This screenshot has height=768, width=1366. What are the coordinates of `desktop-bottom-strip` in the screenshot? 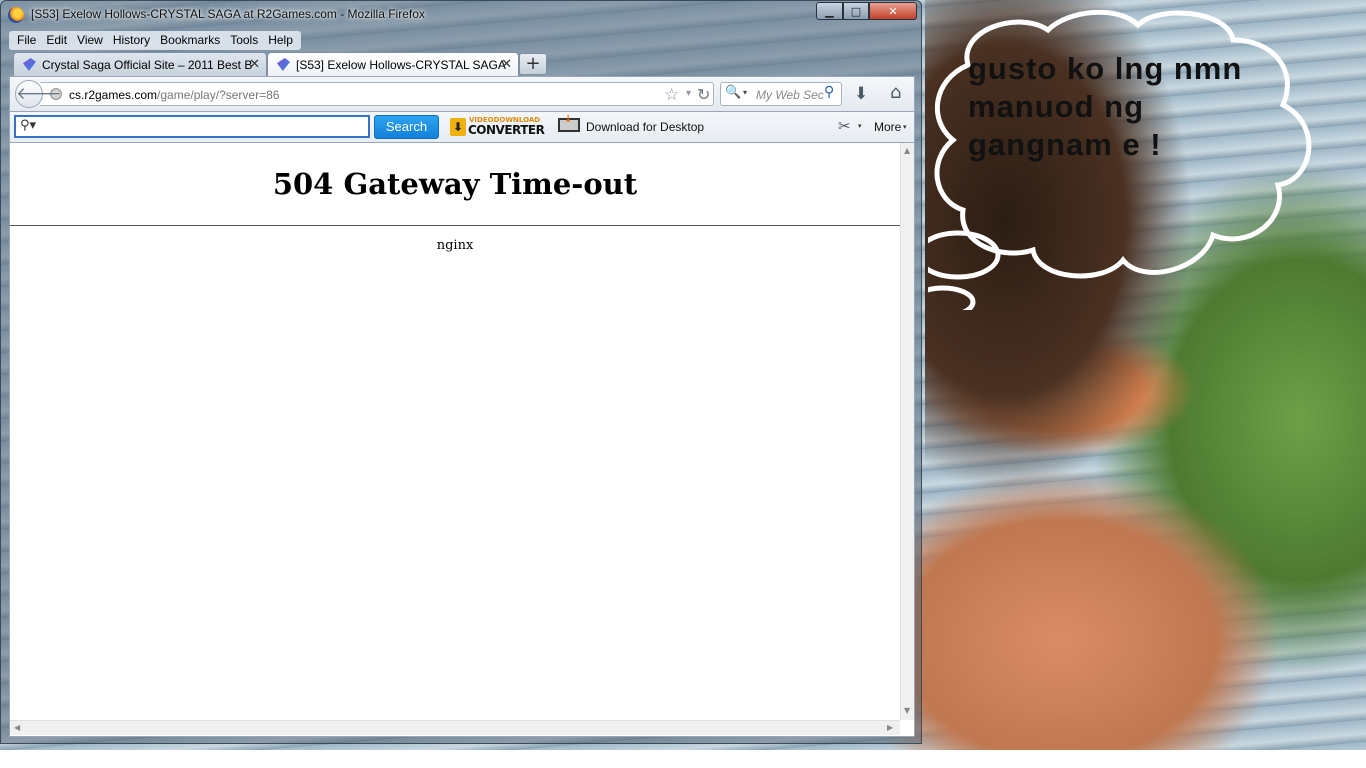 It's located at (683, 759).